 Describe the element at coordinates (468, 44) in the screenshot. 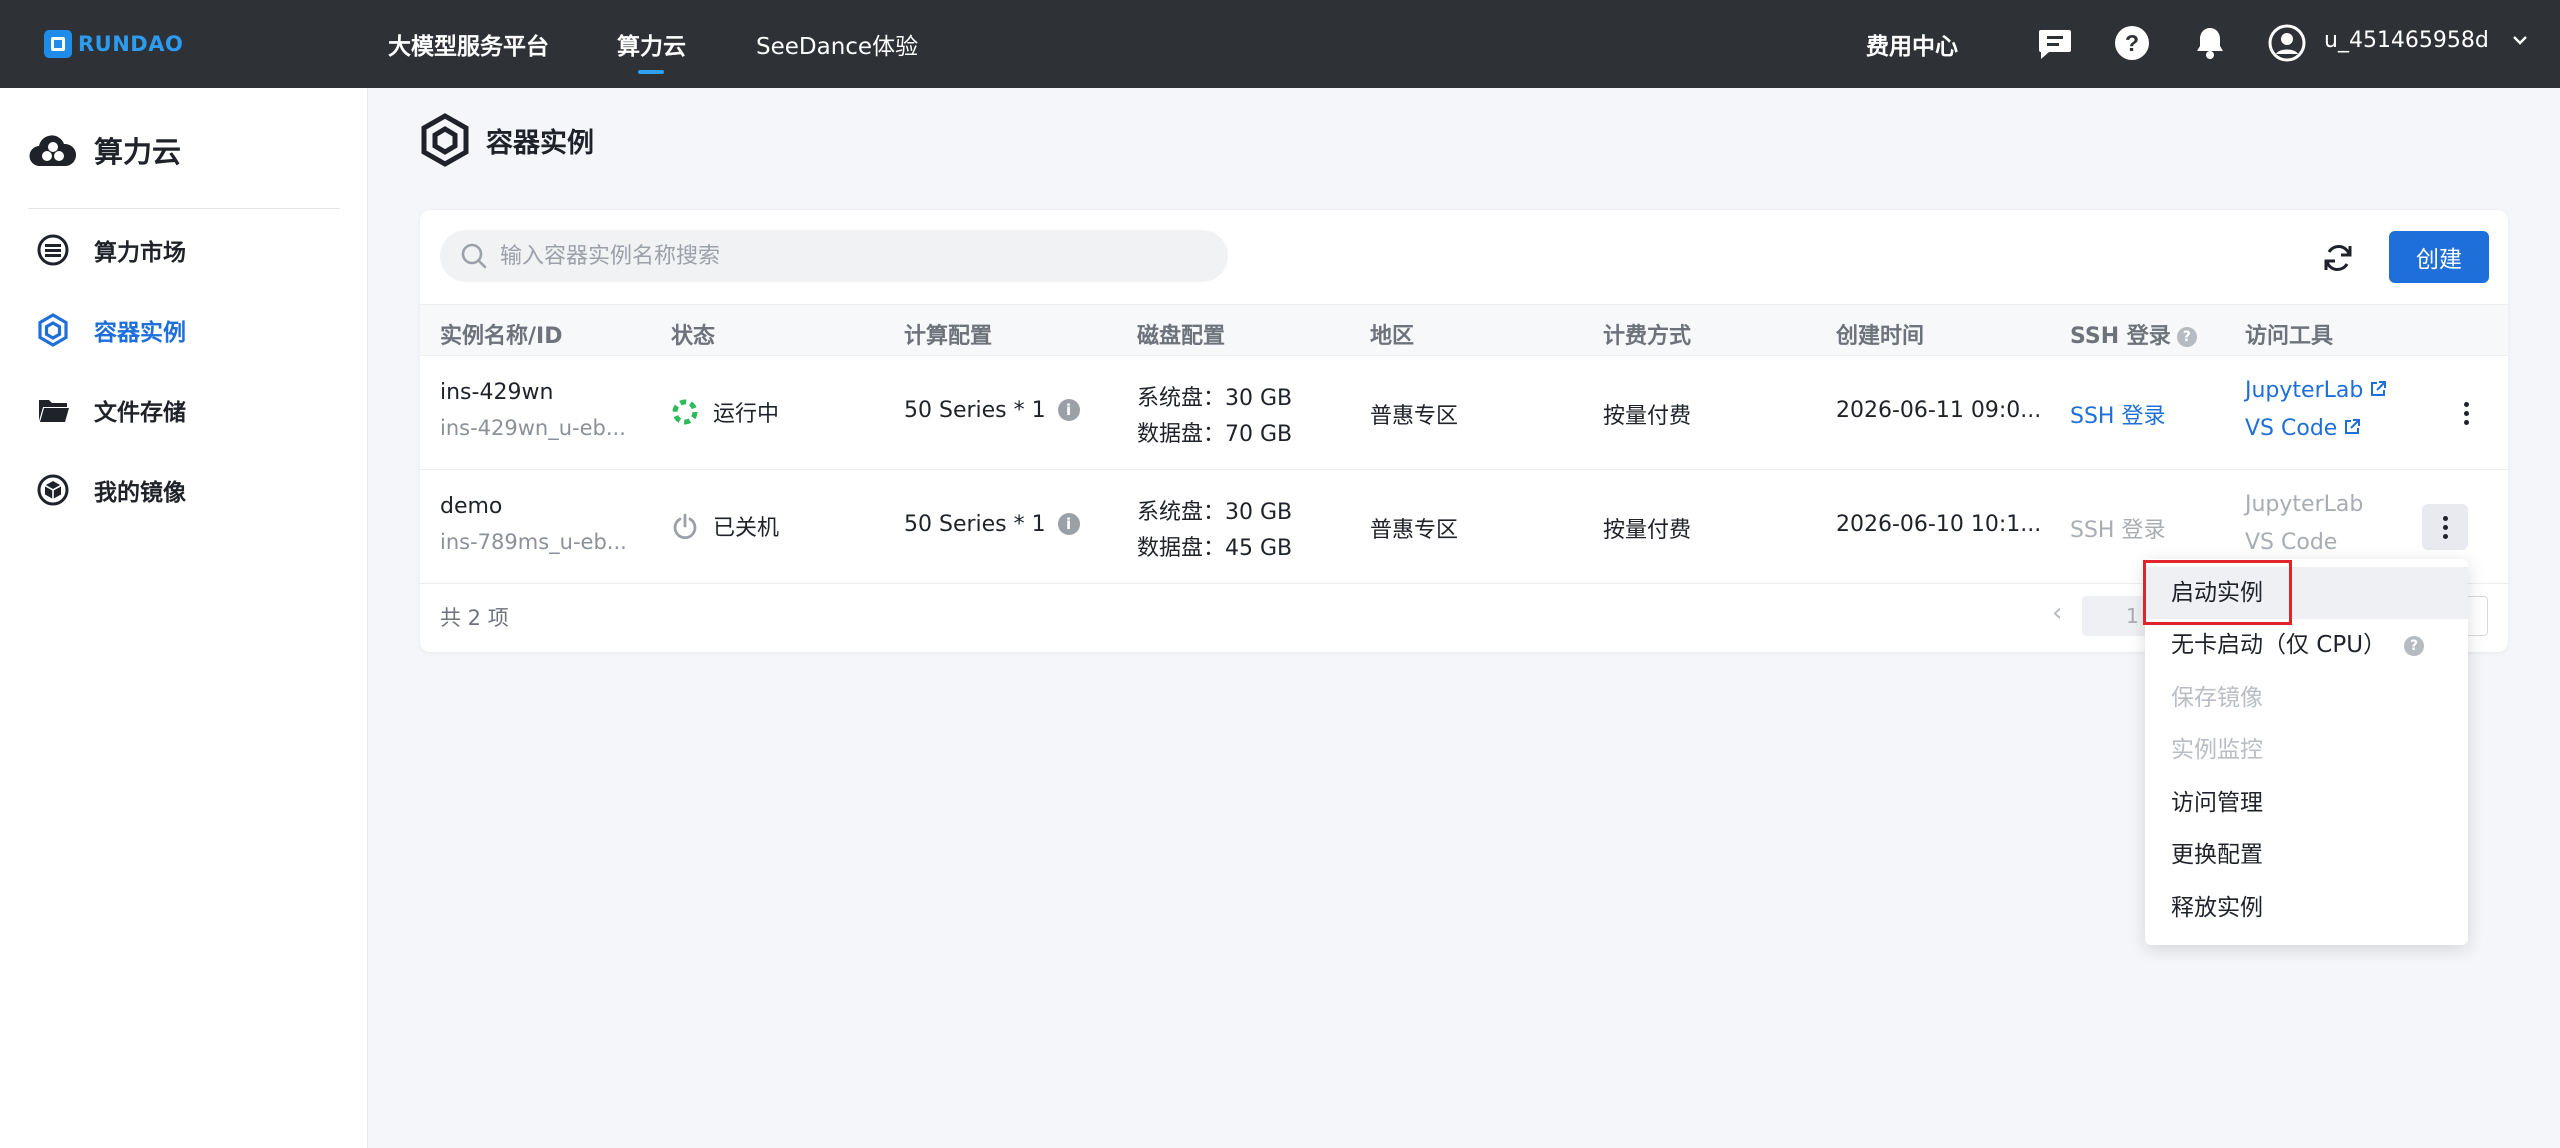

I see `nav-llm-platform: 大模型服务平台` at that location.